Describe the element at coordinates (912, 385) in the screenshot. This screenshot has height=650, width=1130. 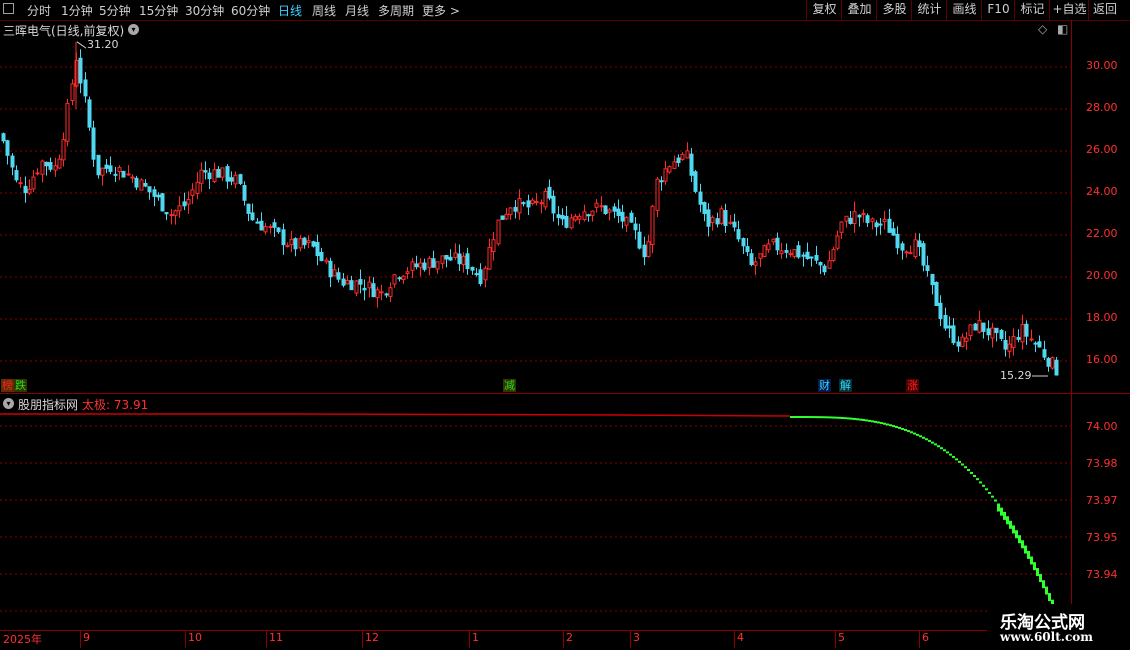
I see `event-marker: 涨` at that location.